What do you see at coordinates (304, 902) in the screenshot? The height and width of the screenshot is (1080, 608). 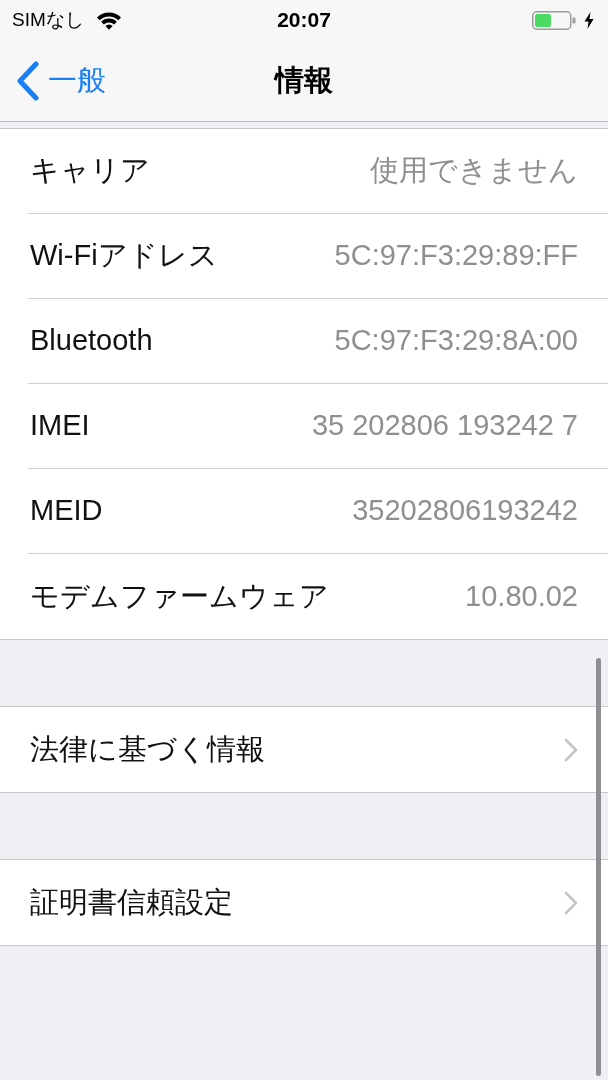 I see `list-item: 証明書信頼設定` at bounding box center [304, 902].